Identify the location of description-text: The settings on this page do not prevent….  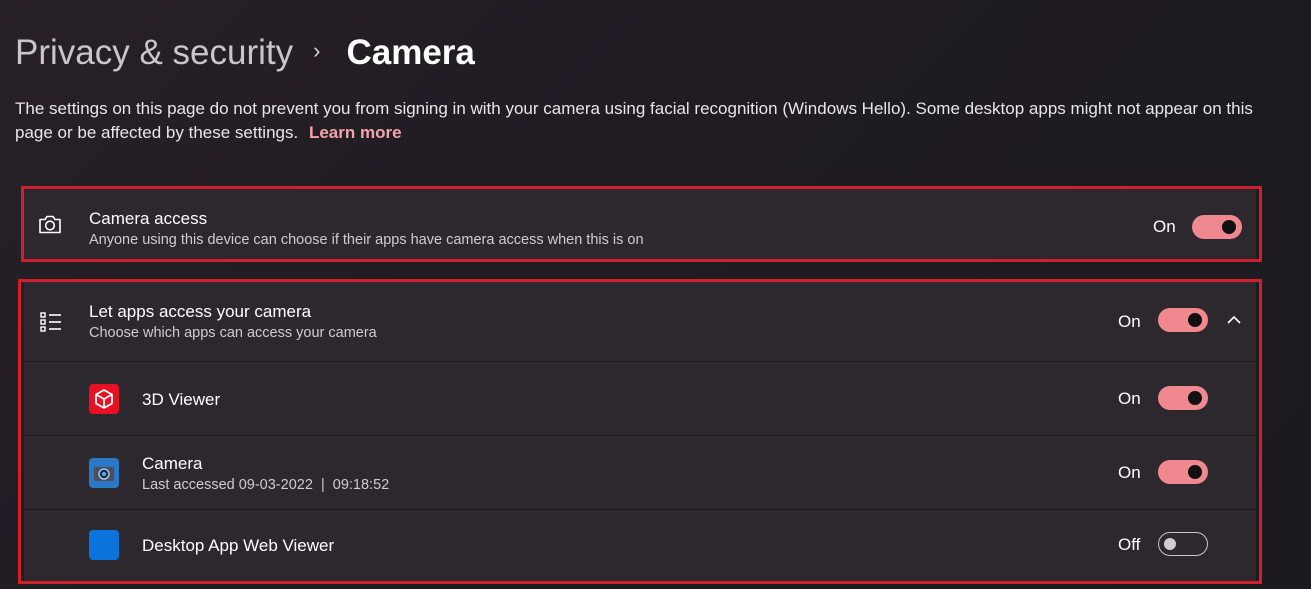
(634, 120).